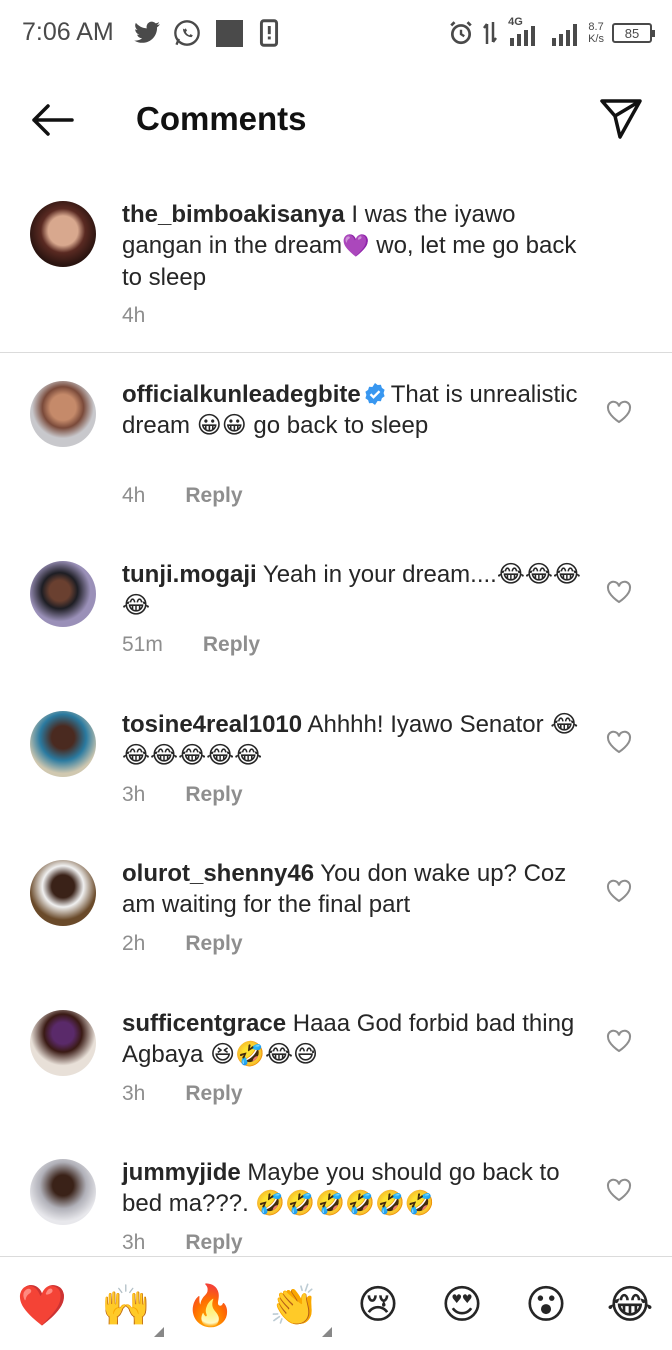  Describe the element at coordinates (147, 33) in the screenshot. I see `twitter-icon` at that location.